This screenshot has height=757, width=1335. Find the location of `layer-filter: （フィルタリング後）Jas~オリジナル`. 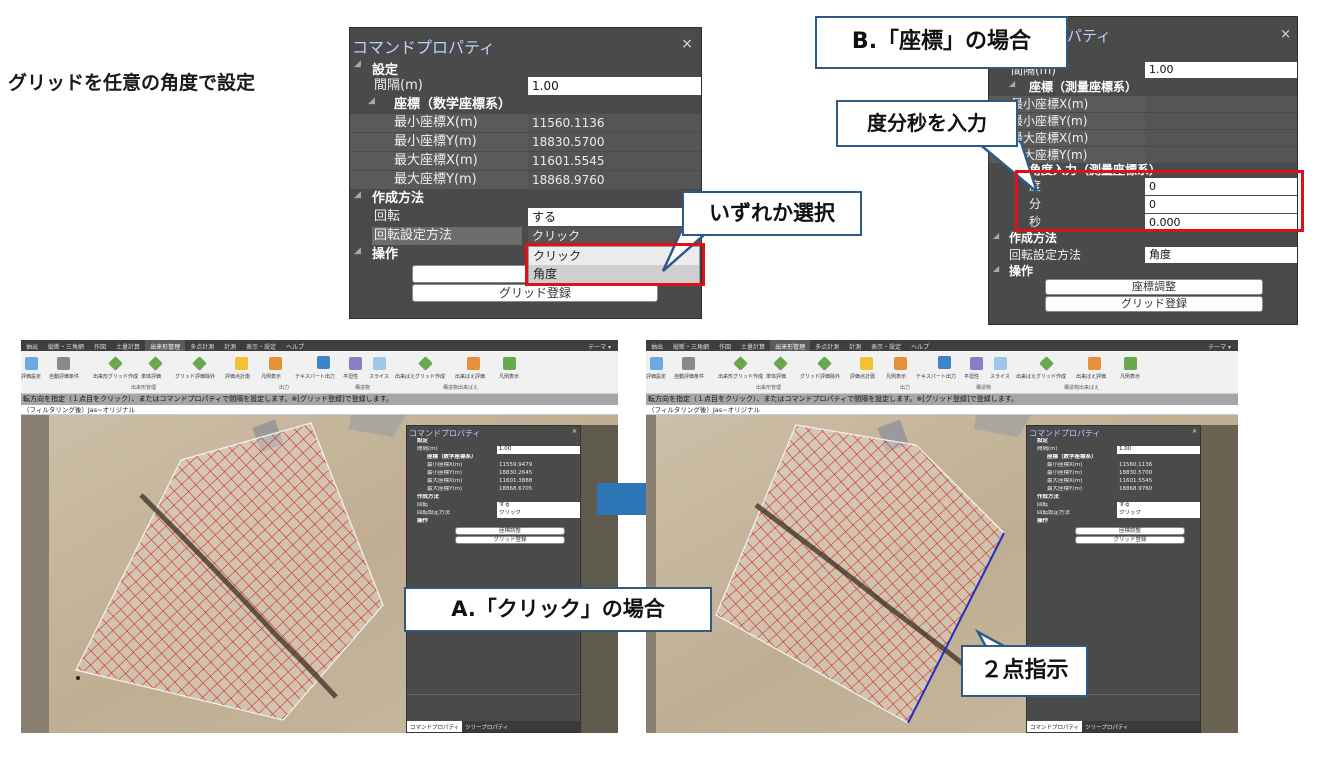

layer-filter: （フィルタリング後）Jas~オリジナル is located at coordinates (319, 410).